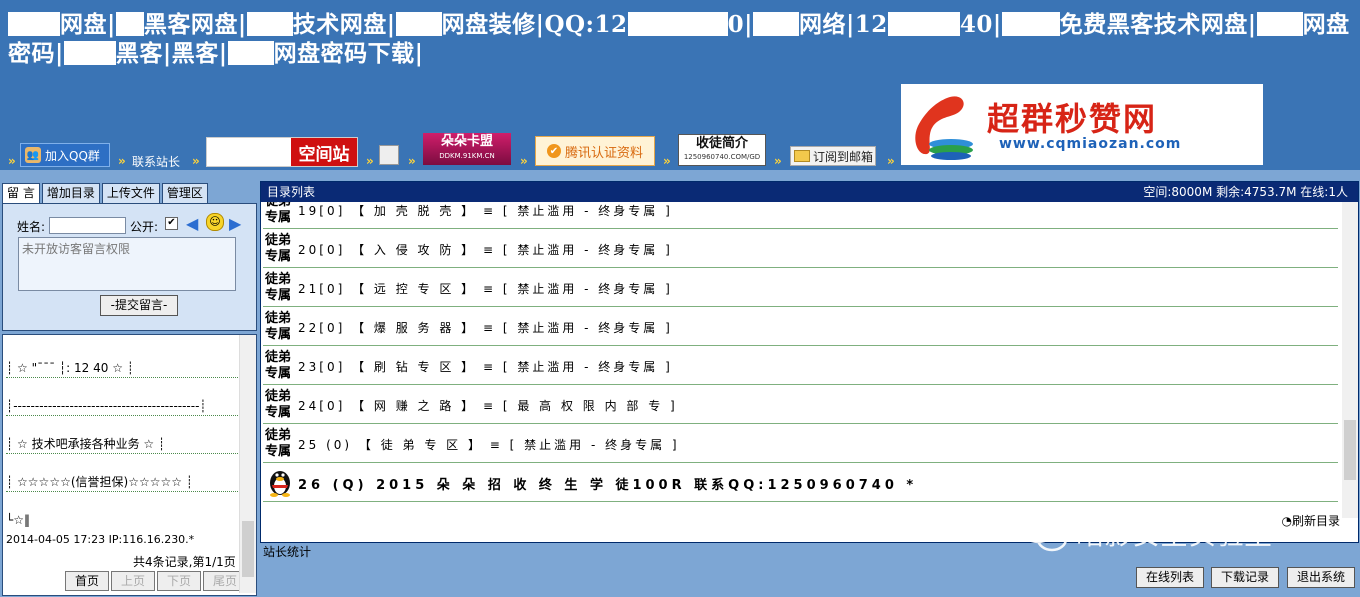 The height and width of the screenshot is (597, 1360). What do you see at coordinates (1043, 533) in the screenshot?
I see `wechat-icon` at bounding box center [1043, 533].